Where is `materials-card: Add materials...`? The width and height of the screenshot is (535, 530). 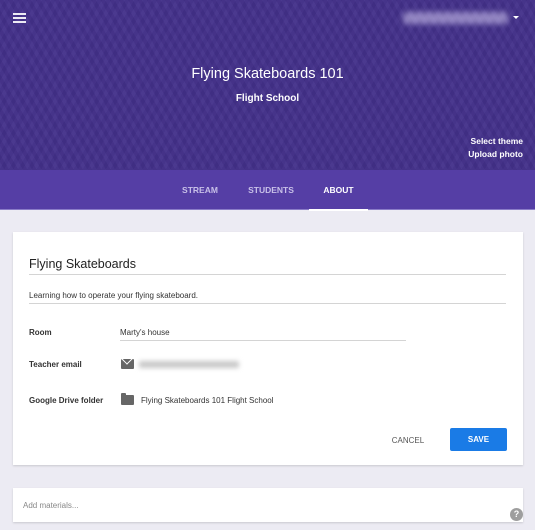
materials-card: Add materials... is located at coordinates (268, 505).